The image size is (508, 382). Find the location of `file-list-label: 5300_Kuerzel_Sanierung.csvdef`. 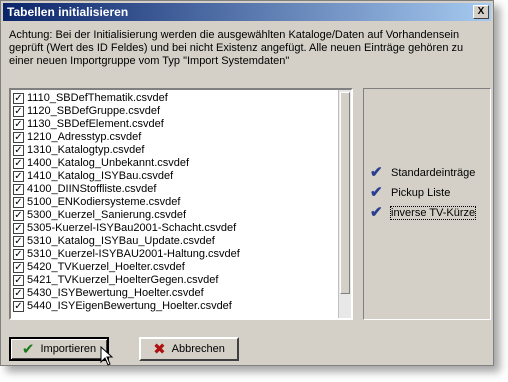

file-list-label: 5300_Kuerzel_Sanierung.csvdef is located at coordinates (107, 215).